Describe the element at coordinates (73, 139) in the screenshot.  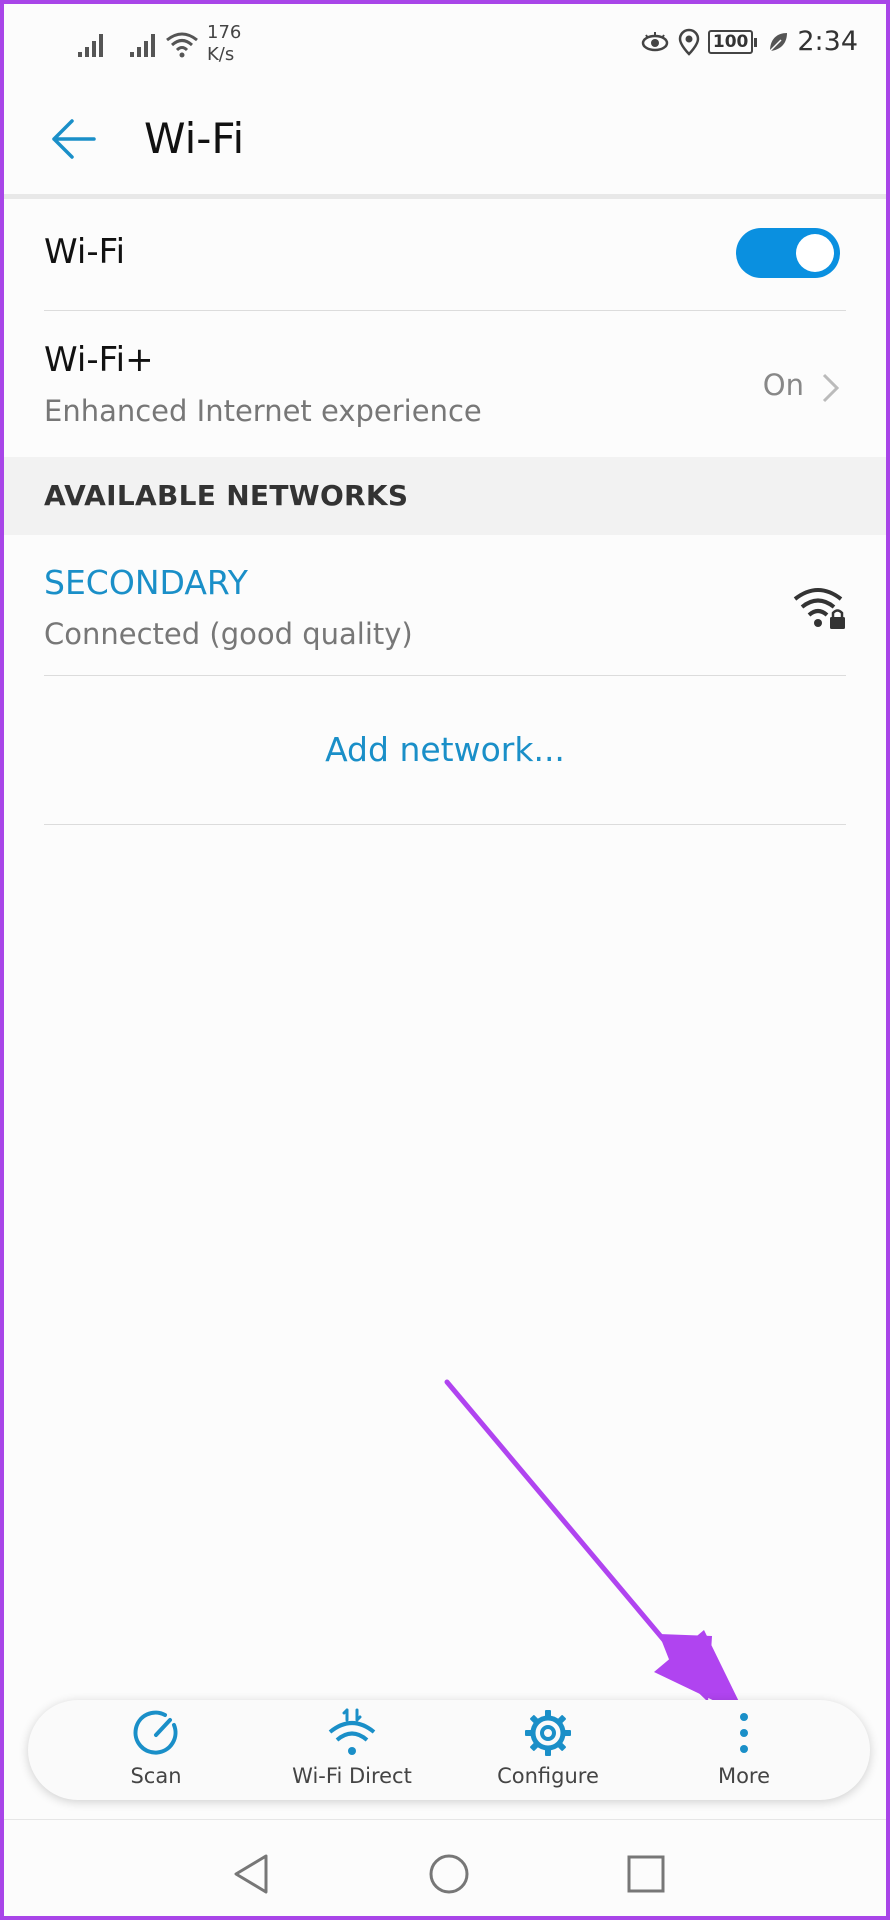
I see `back-arrow-icon` at that location.